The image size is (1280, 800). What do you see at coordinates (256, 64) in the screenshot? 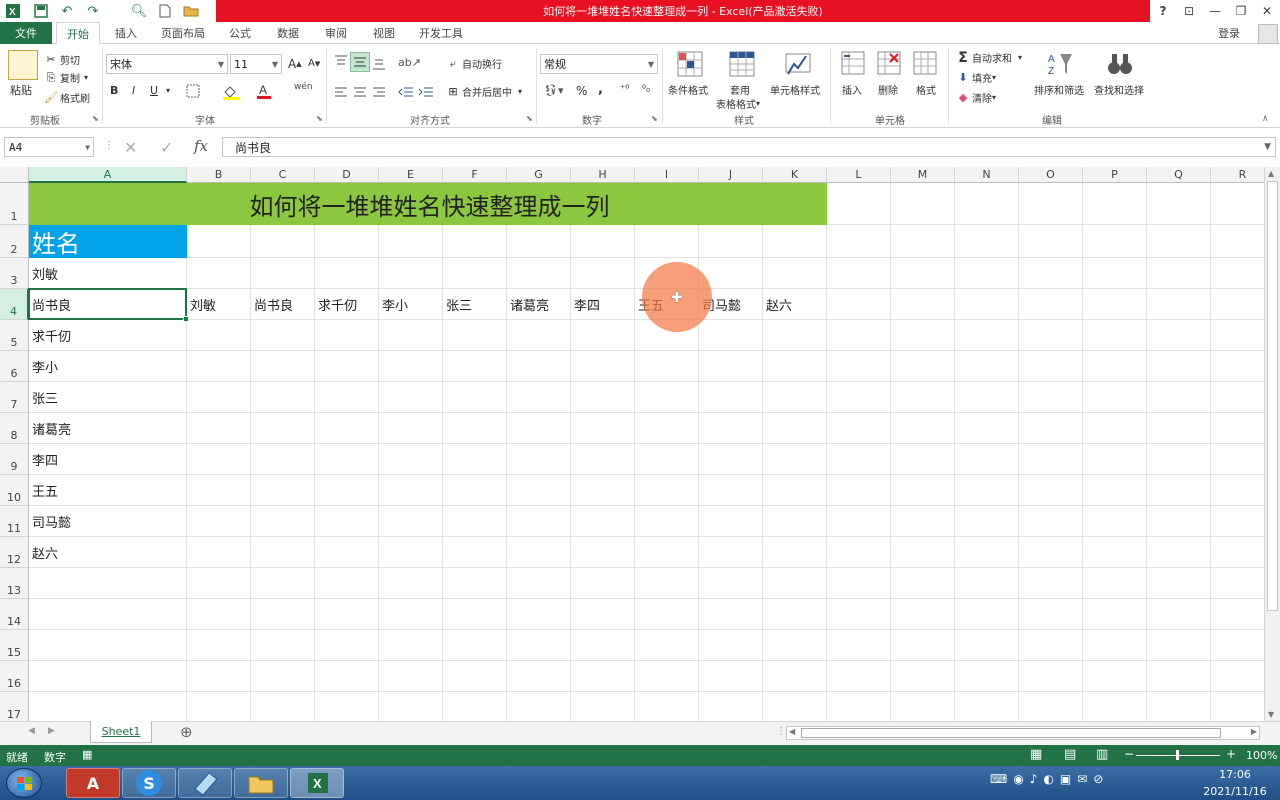
I see `font-size-select: 11 ▼` at bounding box center [256, 64].